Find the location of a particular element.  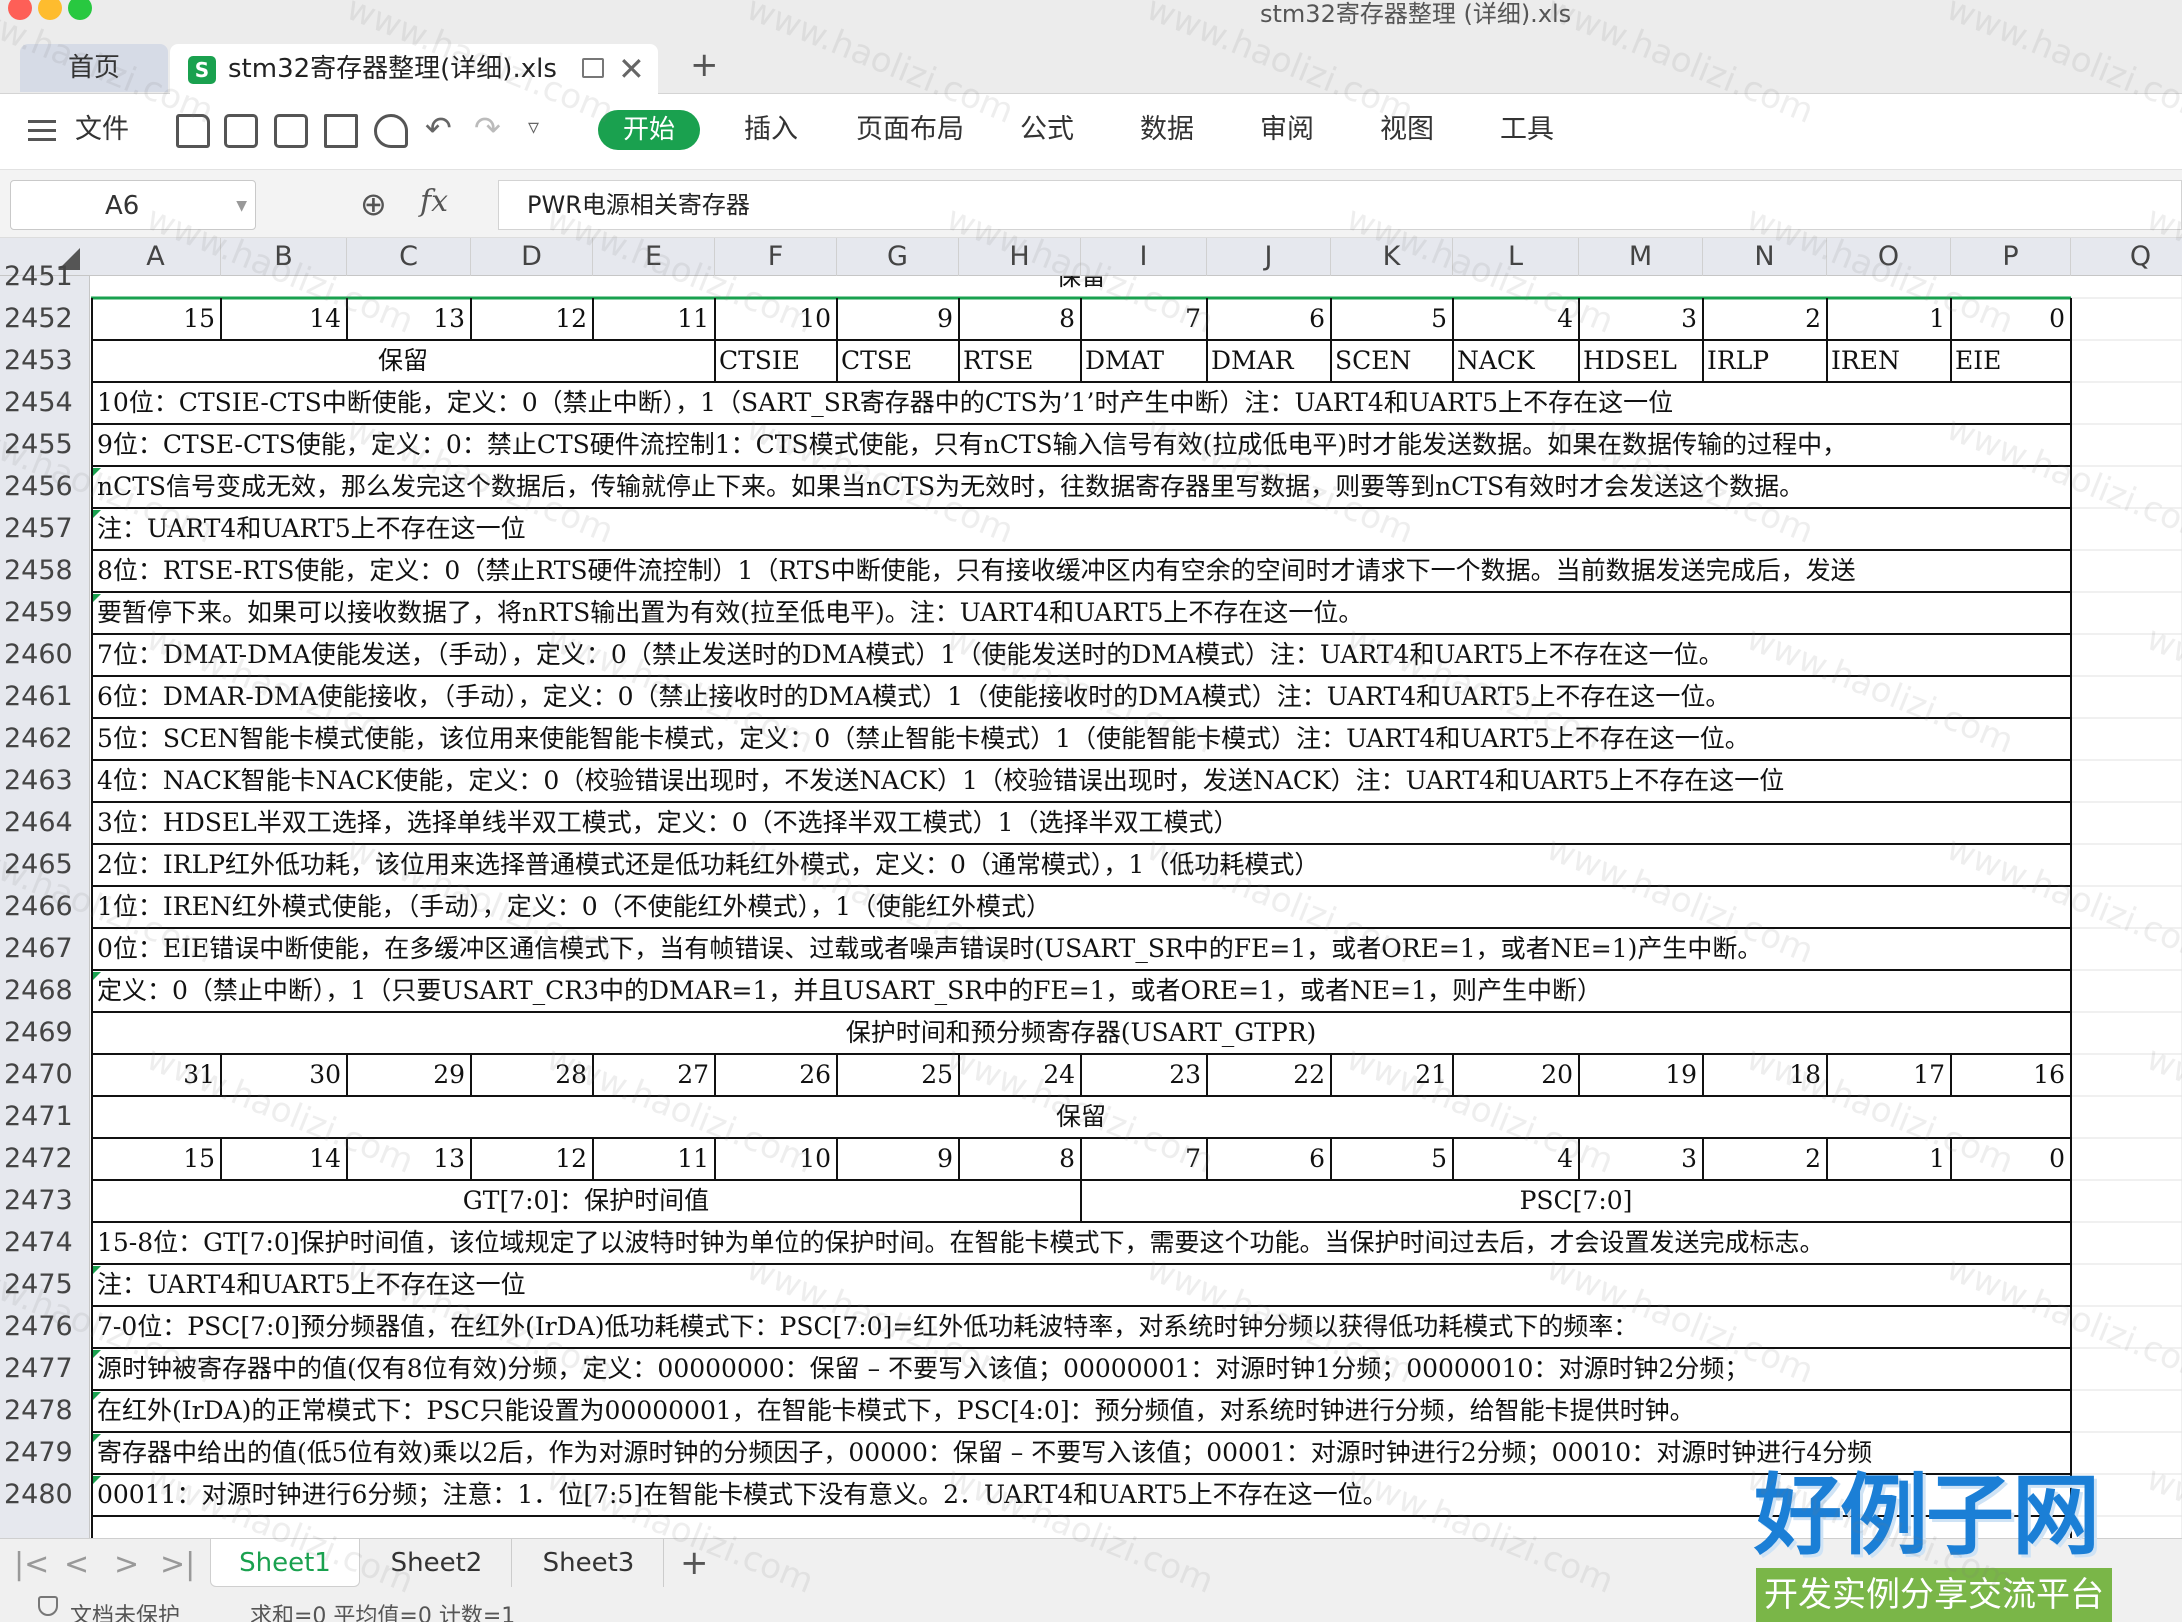

row-header: 2466 is located at coordinates (45, 907).